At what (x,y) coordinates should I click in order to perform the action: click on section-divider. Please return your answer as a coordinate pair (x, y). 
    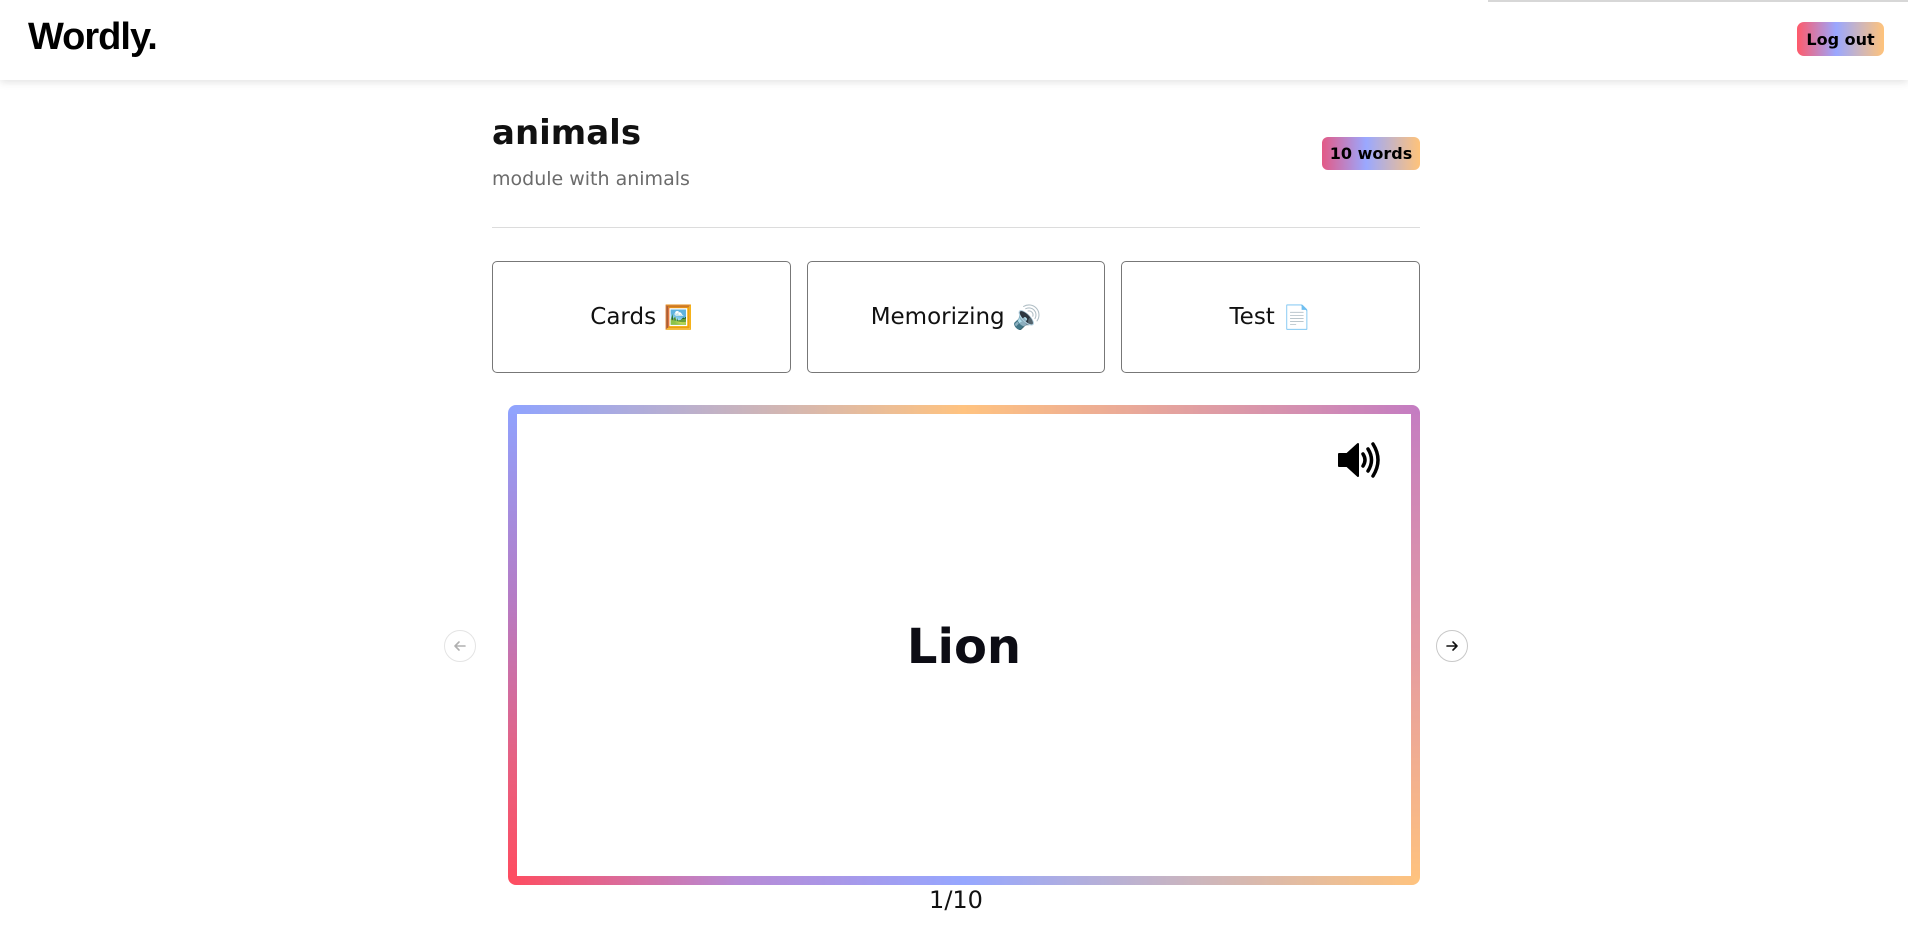
    Looking at the image, I should click on (956, 227).